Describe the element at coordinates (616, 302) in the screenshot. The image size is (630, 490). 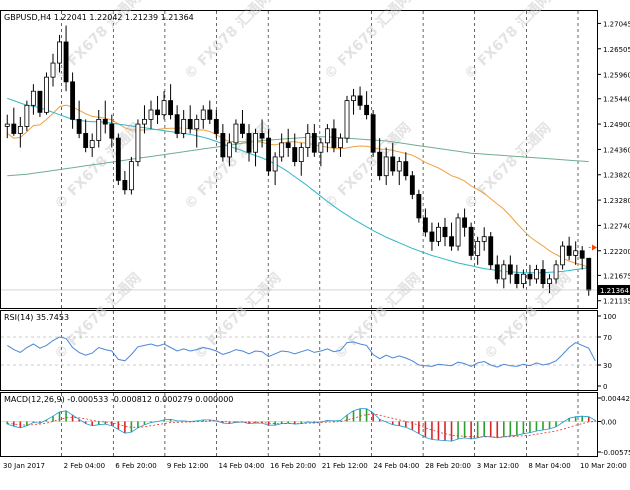
I see `y-tick-label: 1.21135` at that location.